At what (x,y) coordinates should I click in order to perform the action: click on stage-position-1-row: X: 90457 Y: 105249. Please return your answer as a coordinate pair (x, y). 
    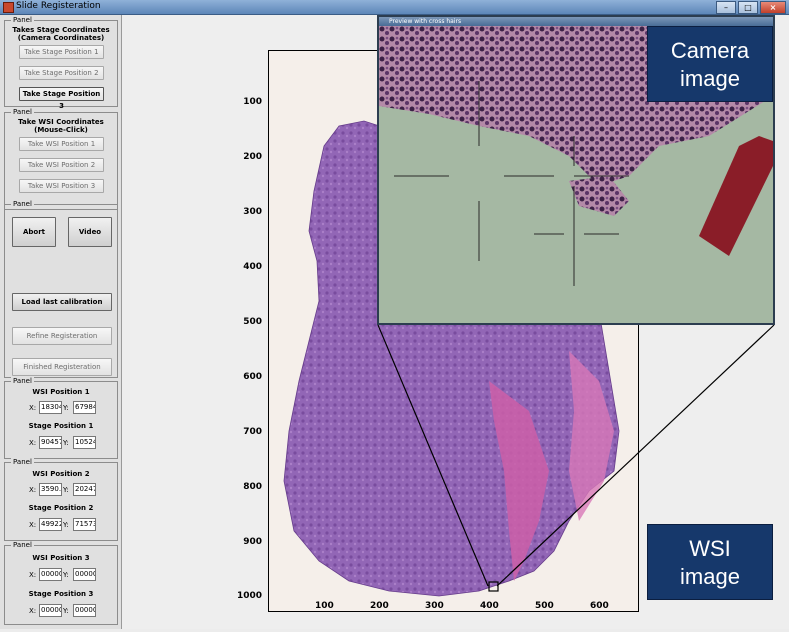
    Looking at the image, I should click on (61, 443).